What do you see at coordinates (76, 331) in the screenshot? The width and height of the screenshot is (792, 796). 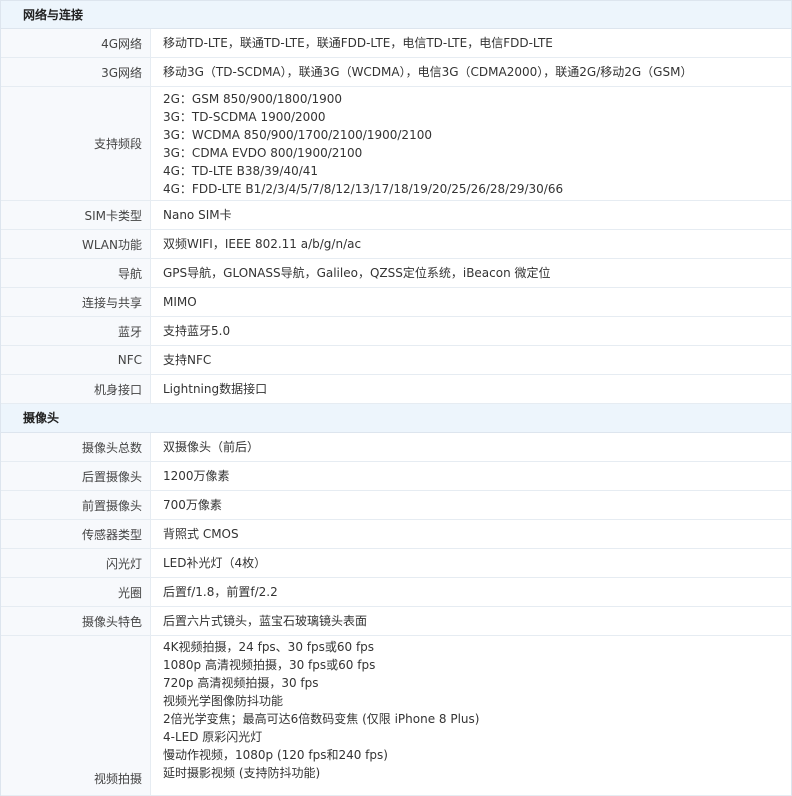 I see `spec-key: 蓝牙` at bounding box center [76, 331].